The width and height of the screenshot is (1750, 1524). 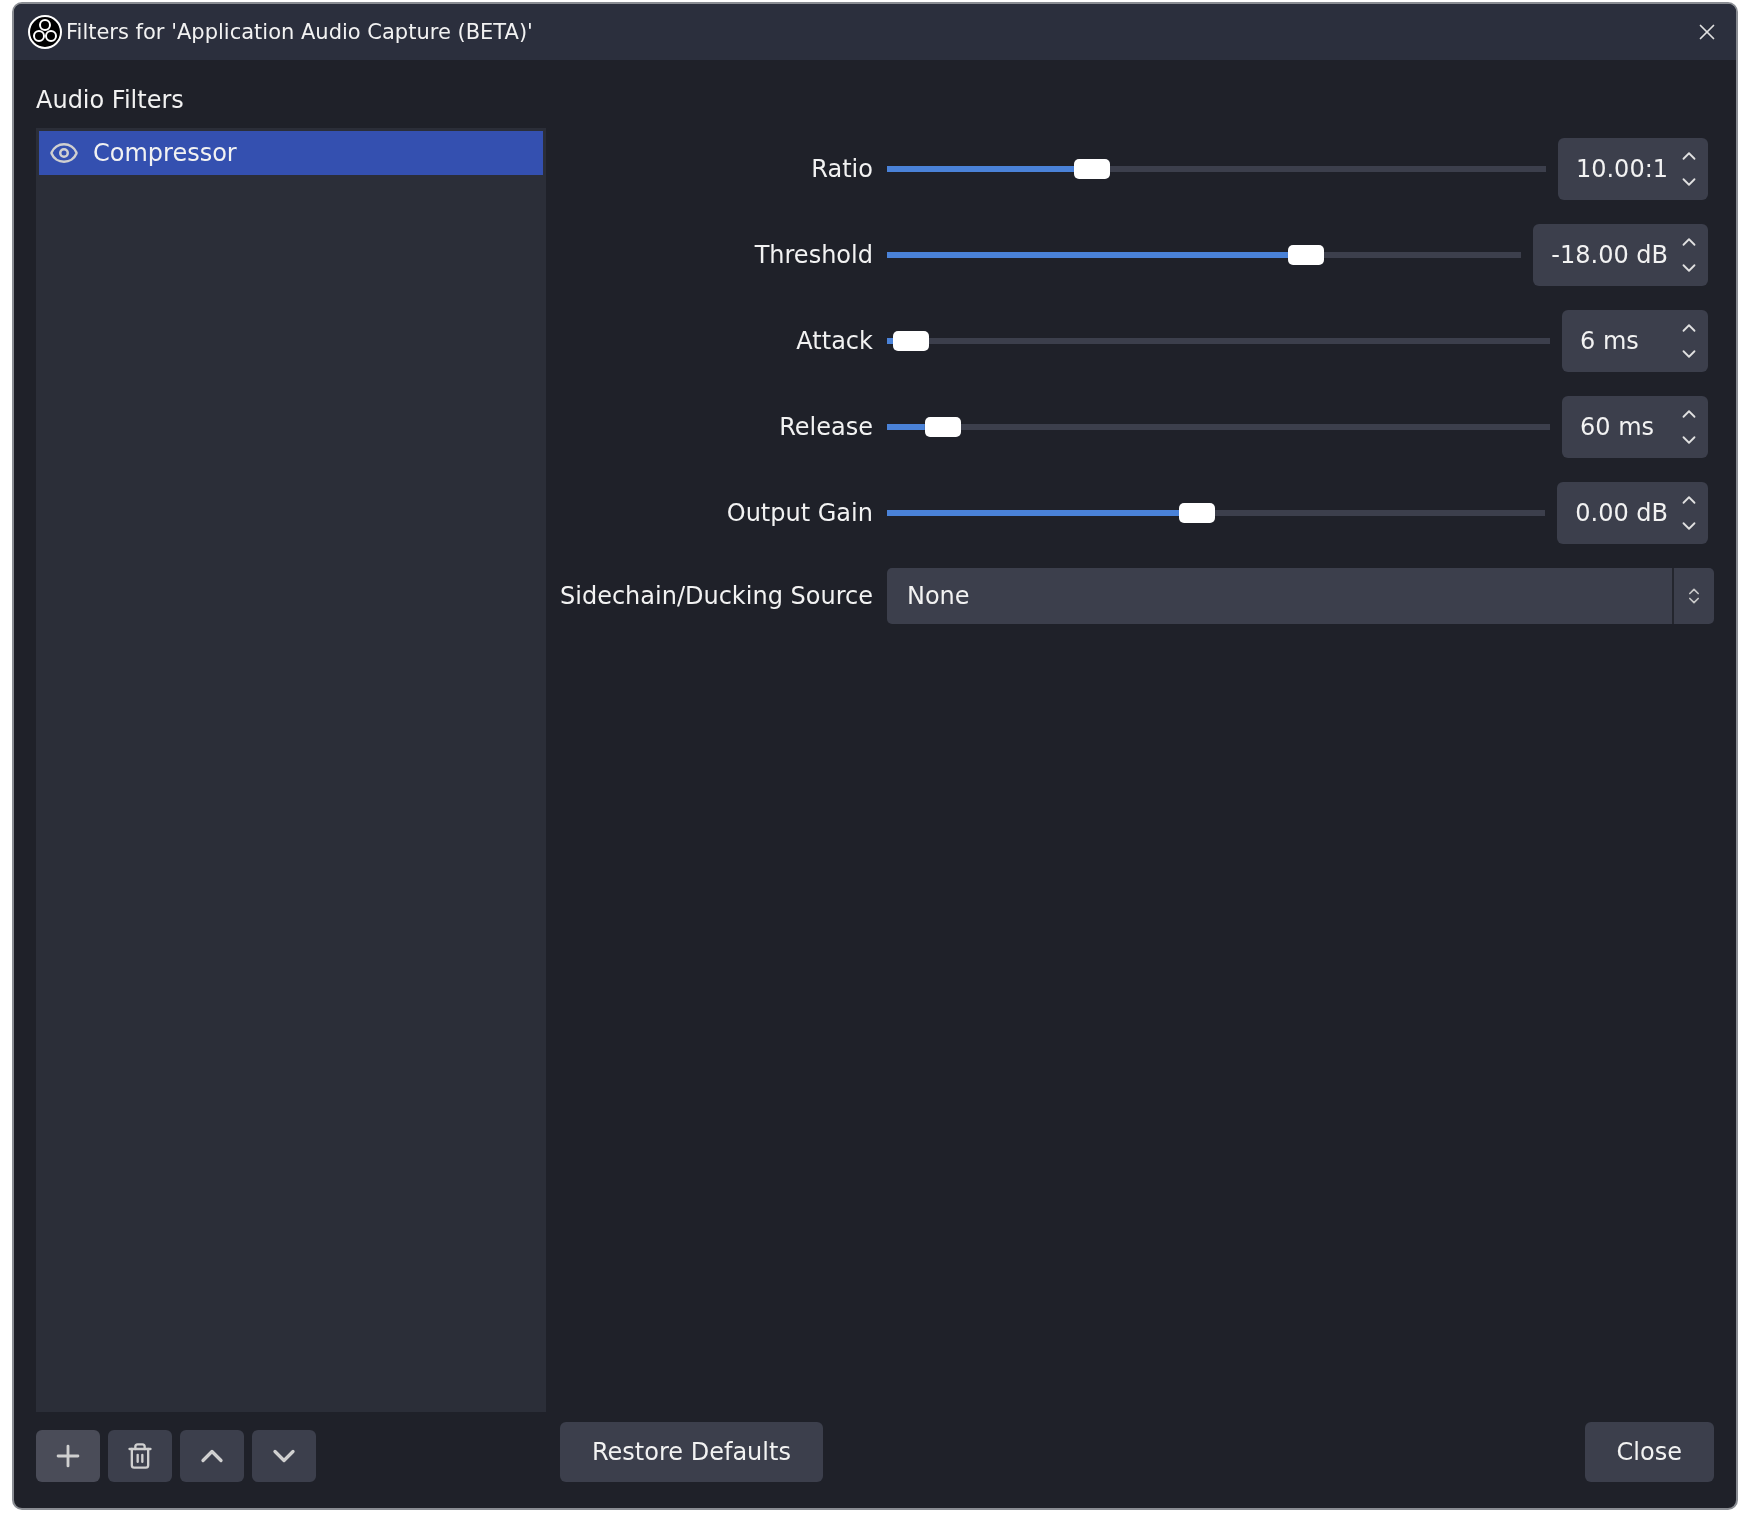 What do you see at coordinates (1649, 1452) in the screenshot?
I see `close-button: Close` at bounding box center [1649, 1452].